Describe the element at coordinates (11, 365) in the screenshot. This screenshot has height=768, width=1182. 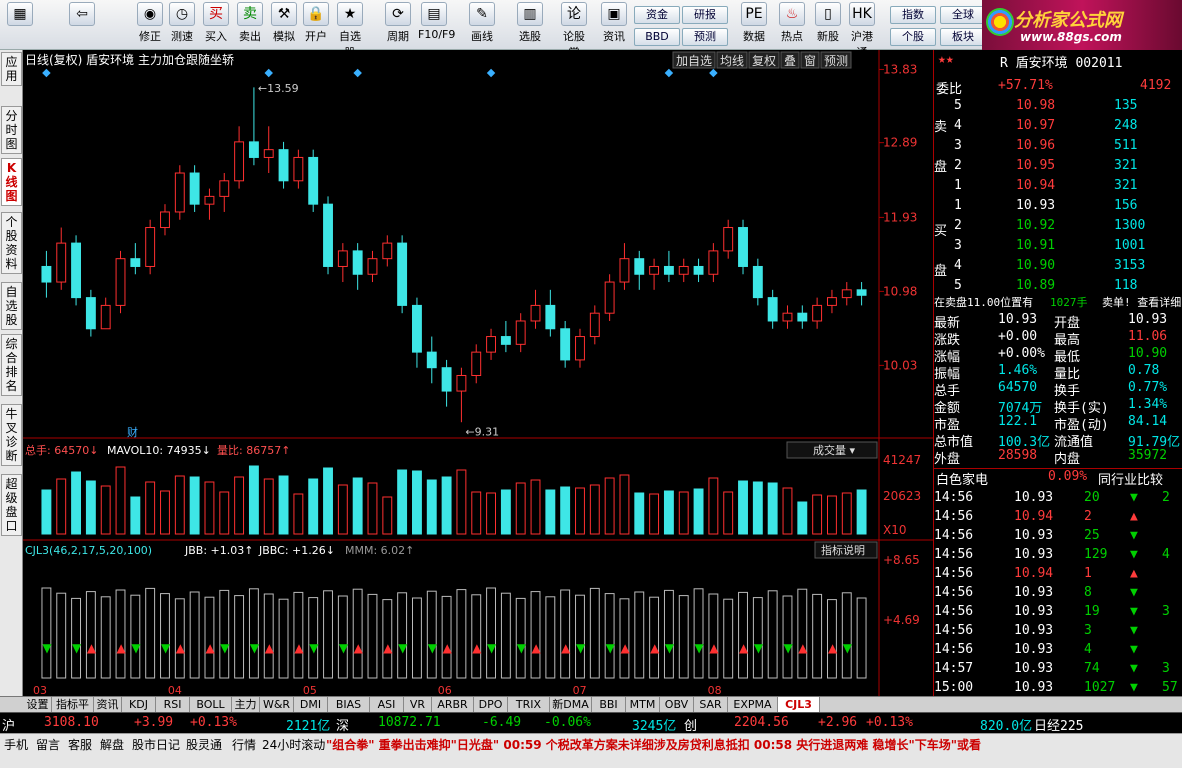
I see `left-tab-5: 综合排名` at that location.